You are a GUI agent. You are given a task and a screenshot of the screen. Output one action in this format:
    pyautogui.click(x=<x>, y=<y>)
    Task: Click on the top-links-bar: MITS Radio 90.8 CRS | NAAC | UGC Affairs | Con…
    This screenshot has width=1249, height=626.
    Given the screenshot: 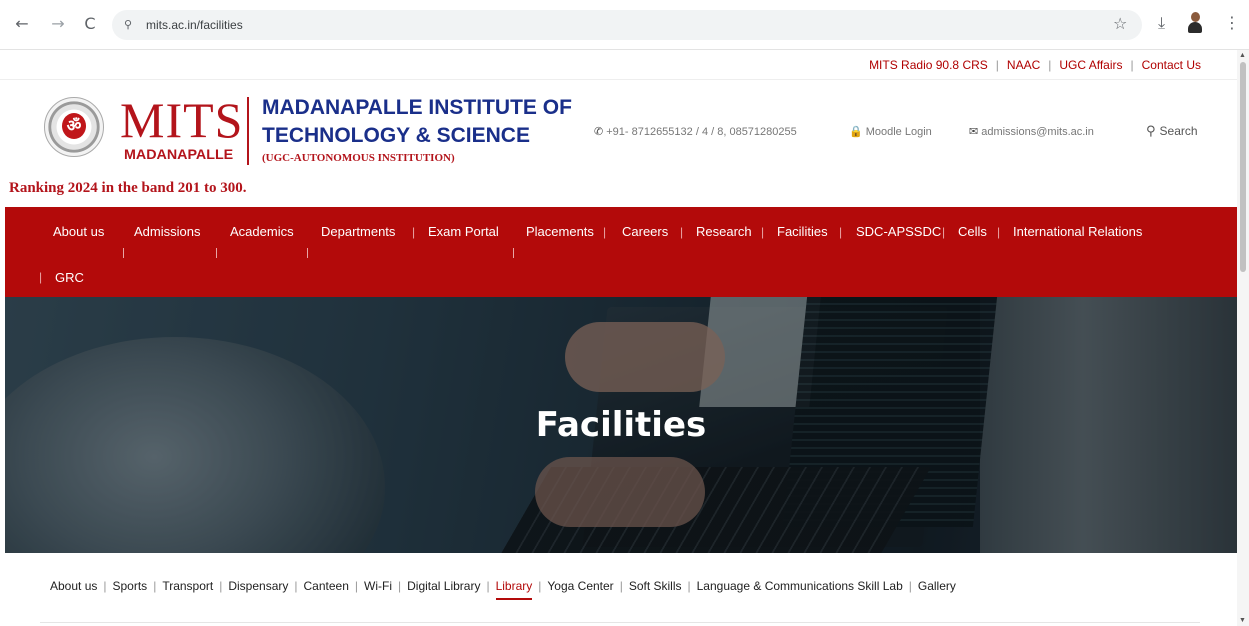 What is the action you would take?
    pyautogui.click(x=618, y=65)
    